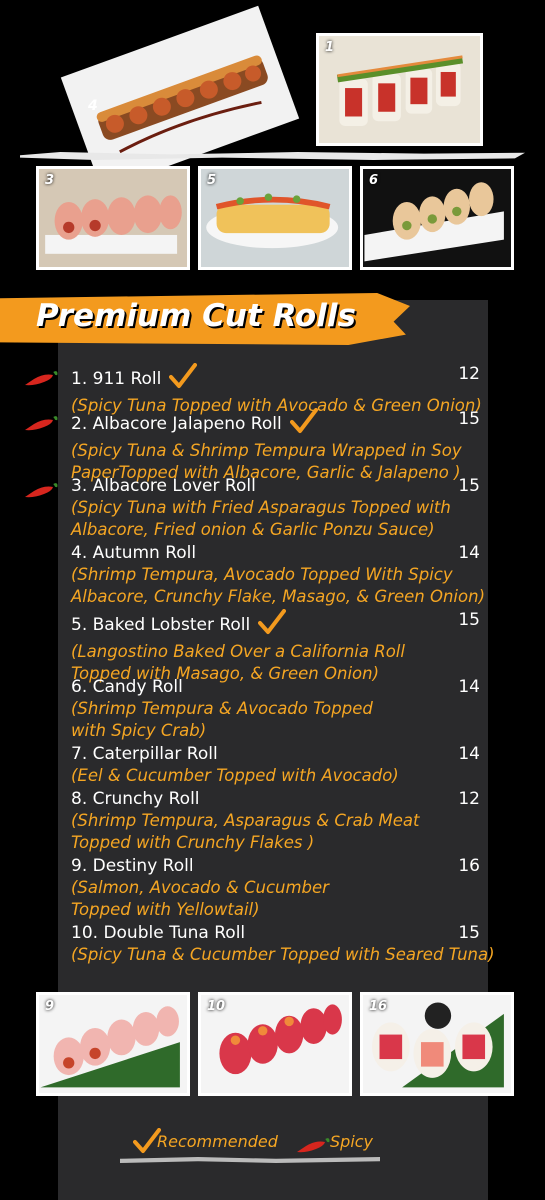  What do you see at coordinates (278, 754) in the screenshot?
I see `item-name: 7. Caterpillar Roll` at bounding box center [278, 754].